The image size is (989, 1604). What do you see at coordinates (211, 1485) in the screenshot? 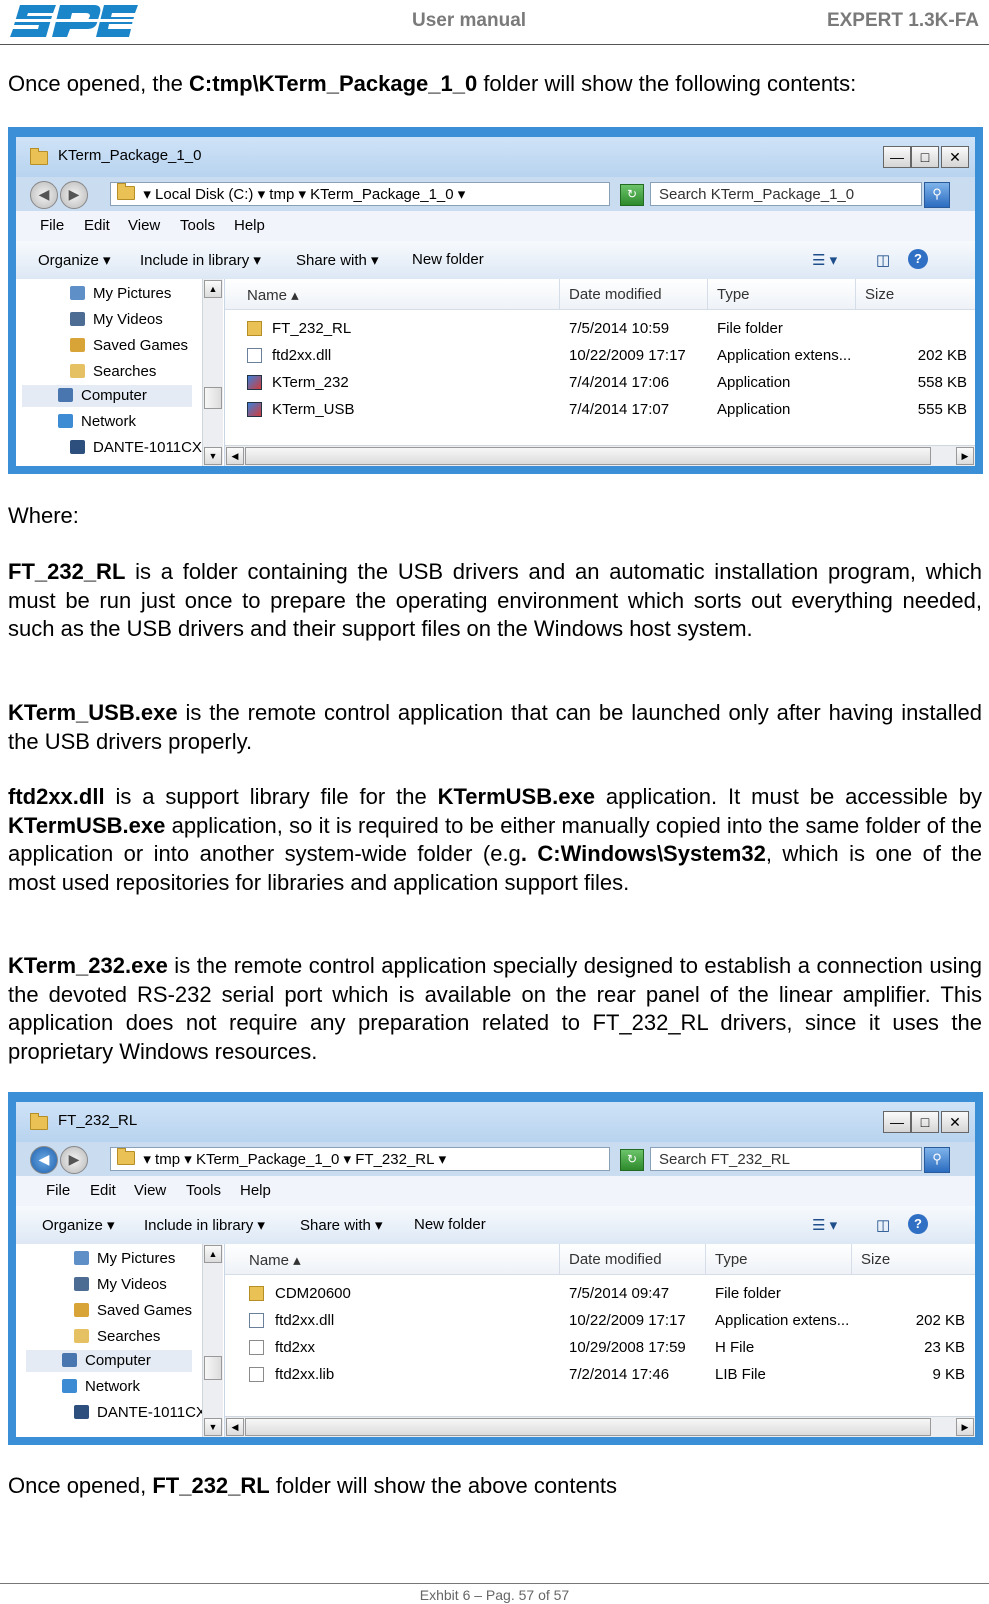
I see `outro-folder-name: FT_232_RL` at bounding box center [211, 1485].